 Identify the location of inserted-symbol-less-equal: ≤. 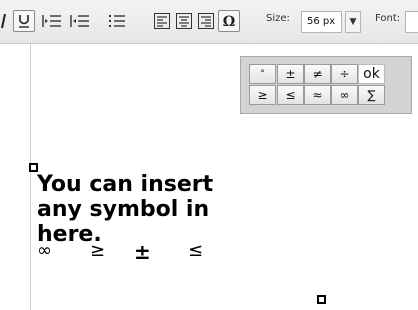
(196, 250).